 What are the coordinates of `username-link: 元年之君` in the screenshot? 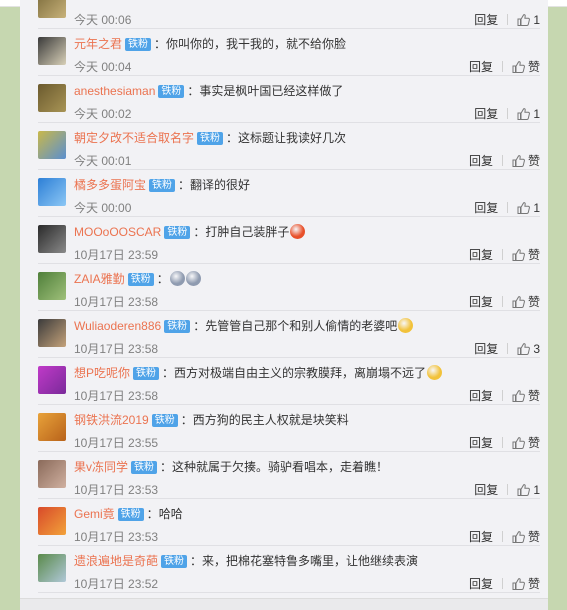 It's located at (98, 44).